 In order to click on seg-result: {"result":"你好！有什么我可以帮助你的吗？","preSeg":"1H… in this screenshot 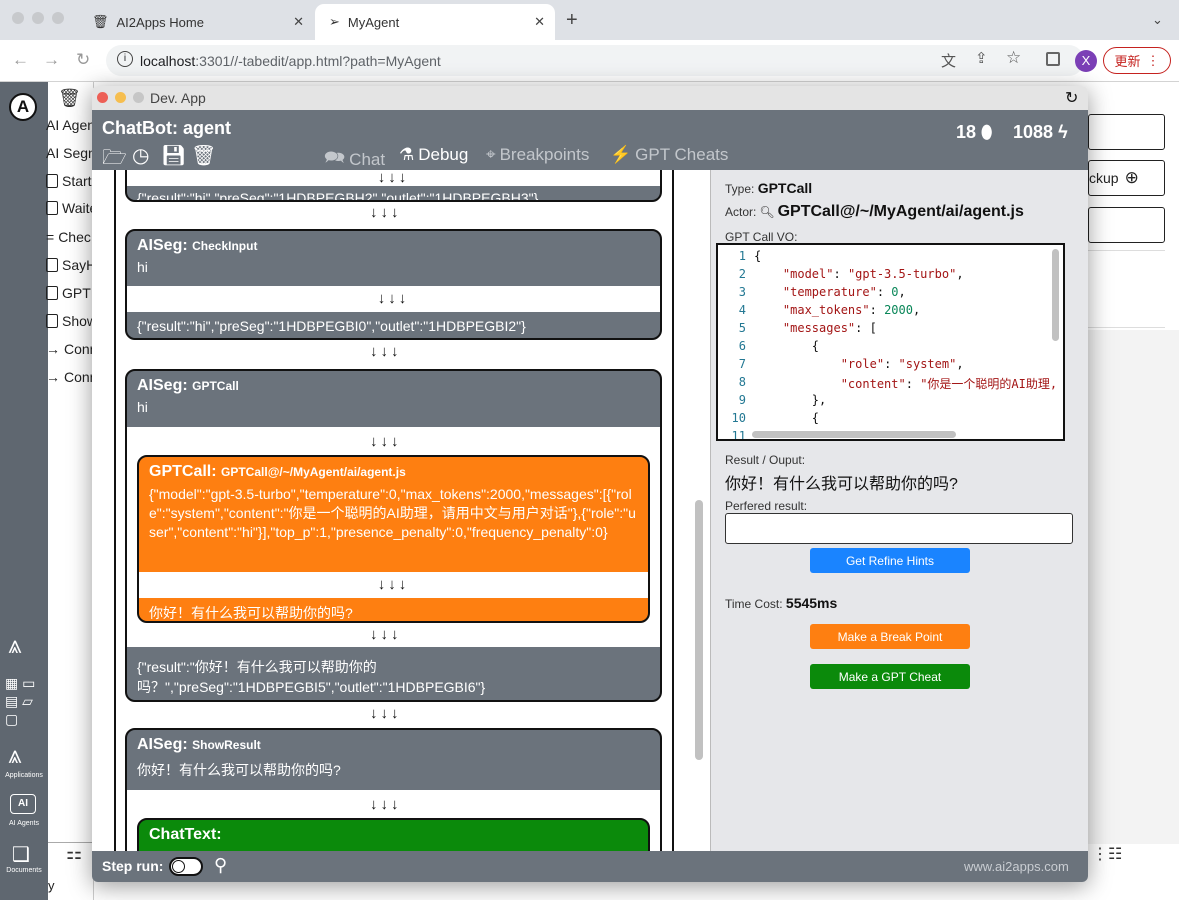, I will do `click(311, 677)`.